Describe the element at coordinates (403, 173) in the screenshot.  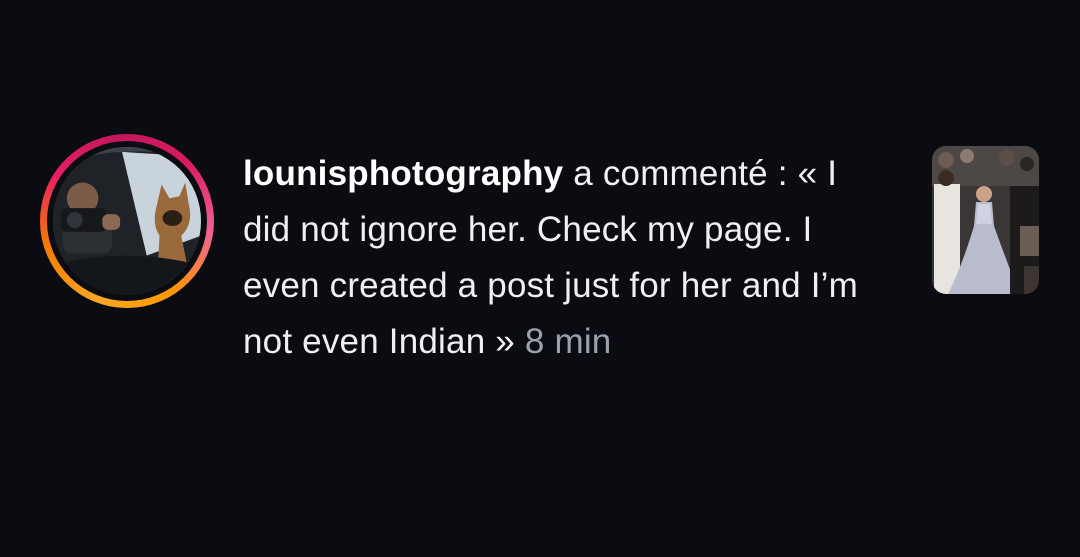
I see `username: lounisphotography` at that location.